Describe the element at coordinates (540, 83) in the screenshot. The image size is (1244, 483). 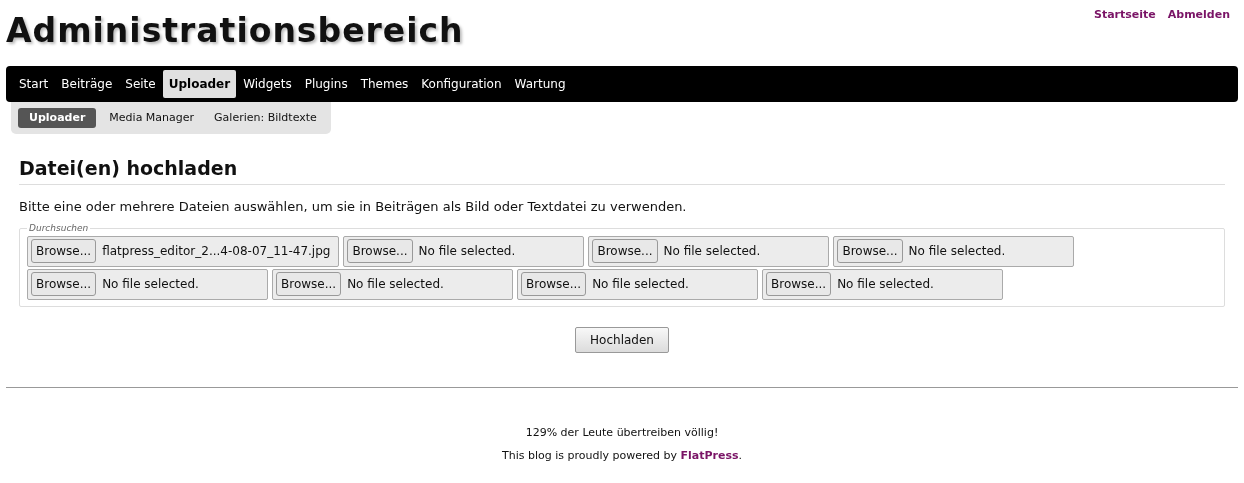
I see `nav-tab: Wartung` at that location.